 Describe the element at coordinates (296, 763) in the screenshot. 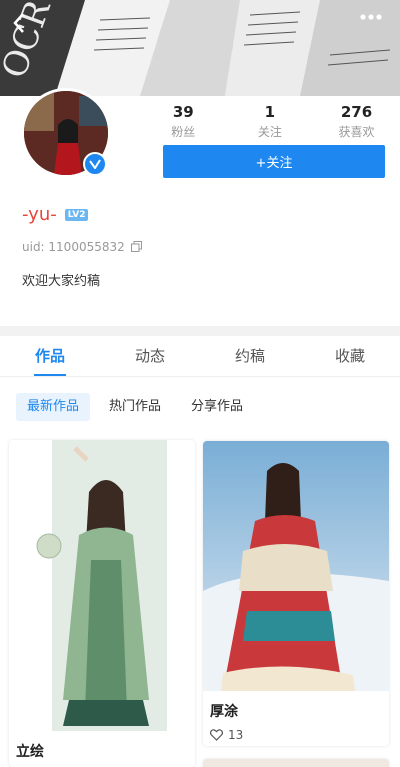

I see `artwork-card-peek` at that location.